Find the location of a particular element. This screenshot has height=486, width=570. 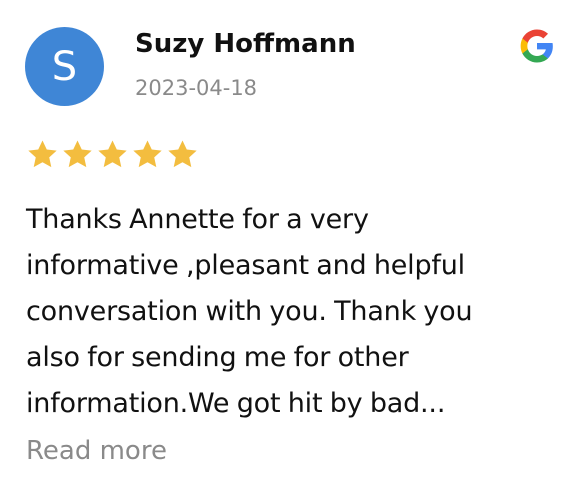

star-rating is located at coordinates (112, 154).